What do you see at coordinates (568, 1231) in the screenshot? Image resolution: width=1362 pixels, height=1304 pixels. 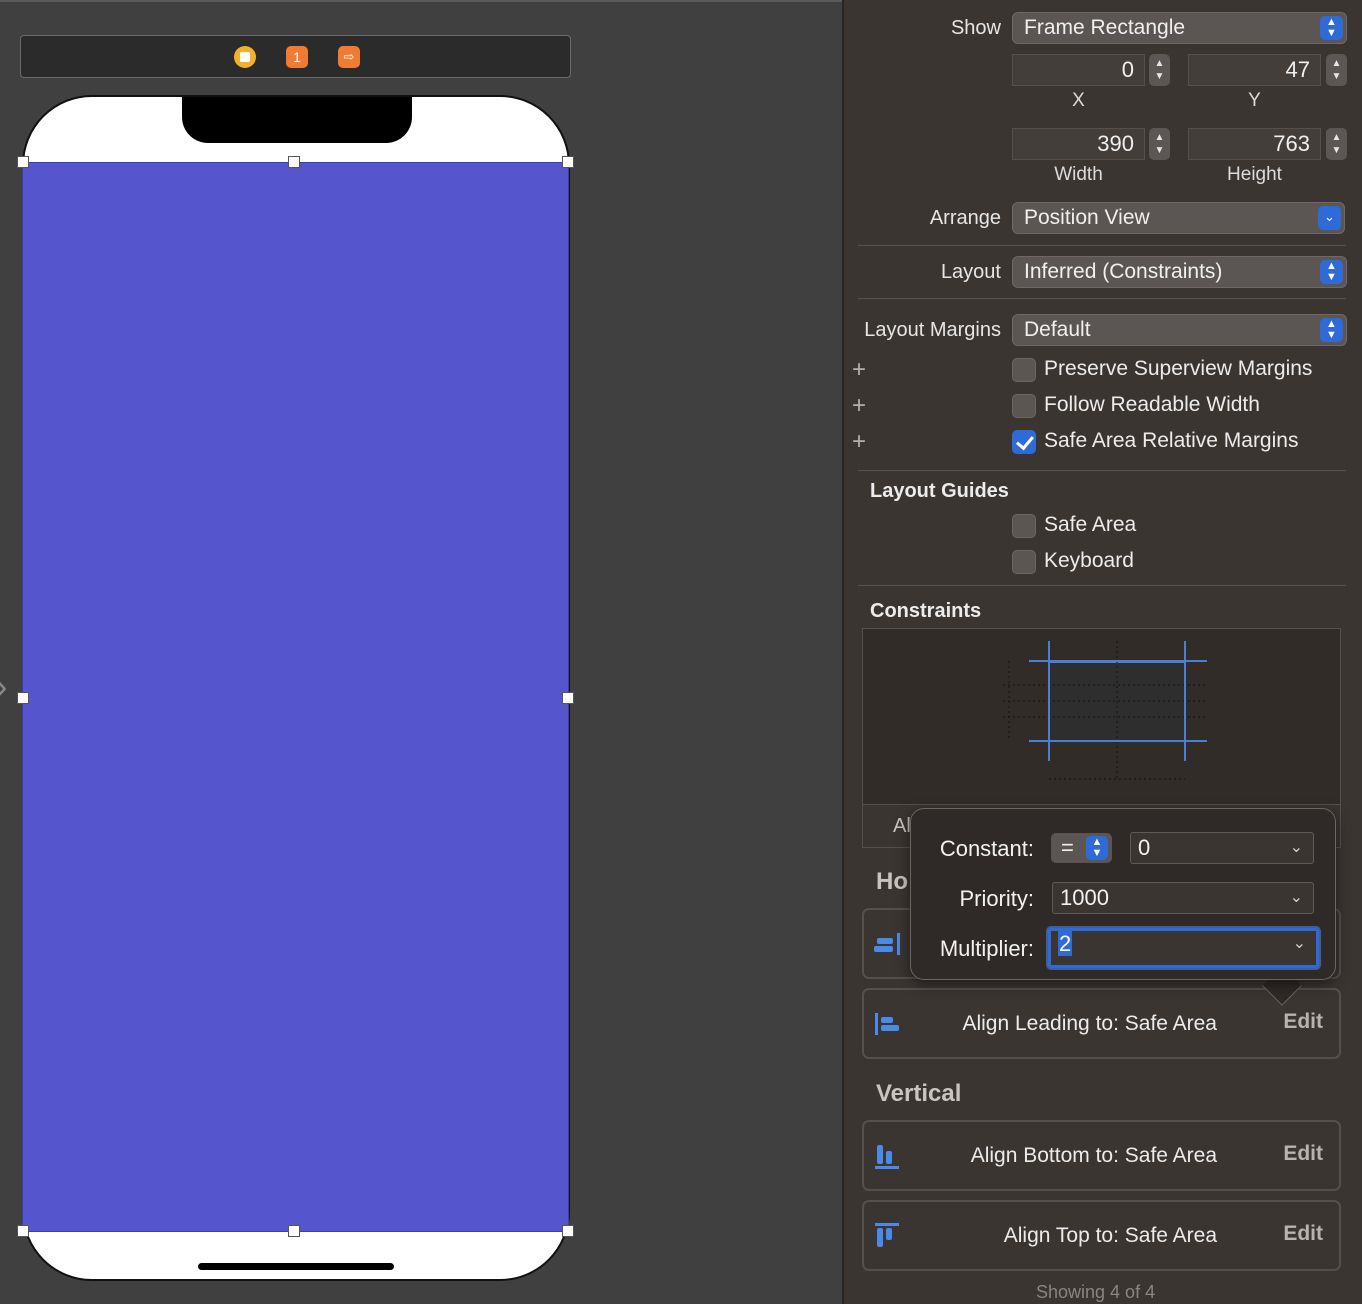 I see `resize-handle-bottom-right` at bounding box center [568, 1231].